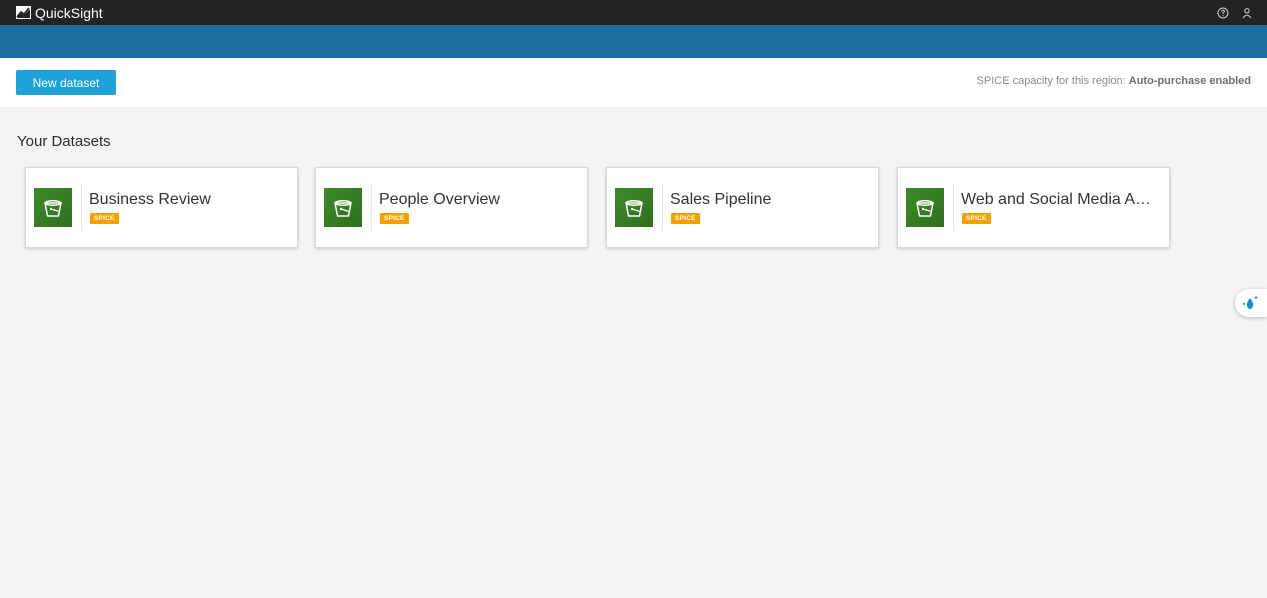 This screenshot has height=598, width=1267. What do you see at coordinates (69, 12) in the screenshot?
I see `app-name: QuickSight` at bounding box center [69, 12].